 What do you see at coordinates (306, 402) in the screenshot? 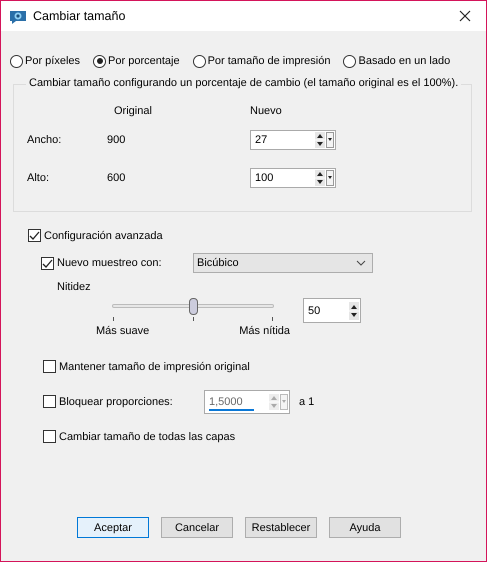
I see `ratio-suffix: a 1` at bounding box center [306, 402].